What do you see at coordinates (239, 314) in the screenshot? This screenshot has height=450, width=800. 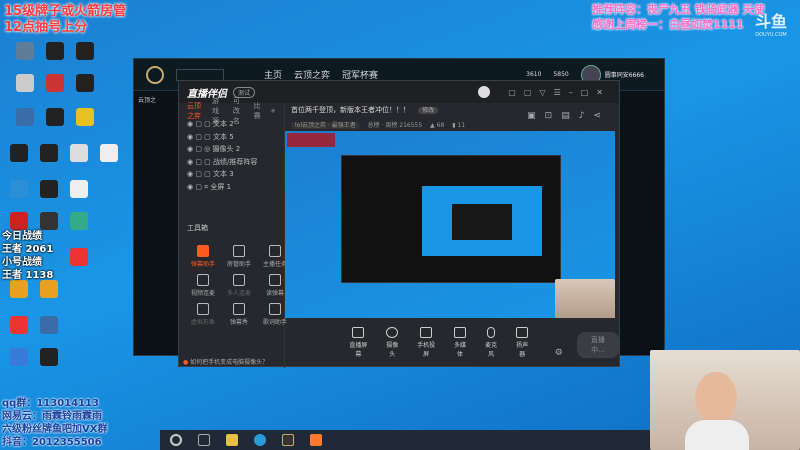 I see `tool-item: 弹幕秀` at bounding box center [239, 314].